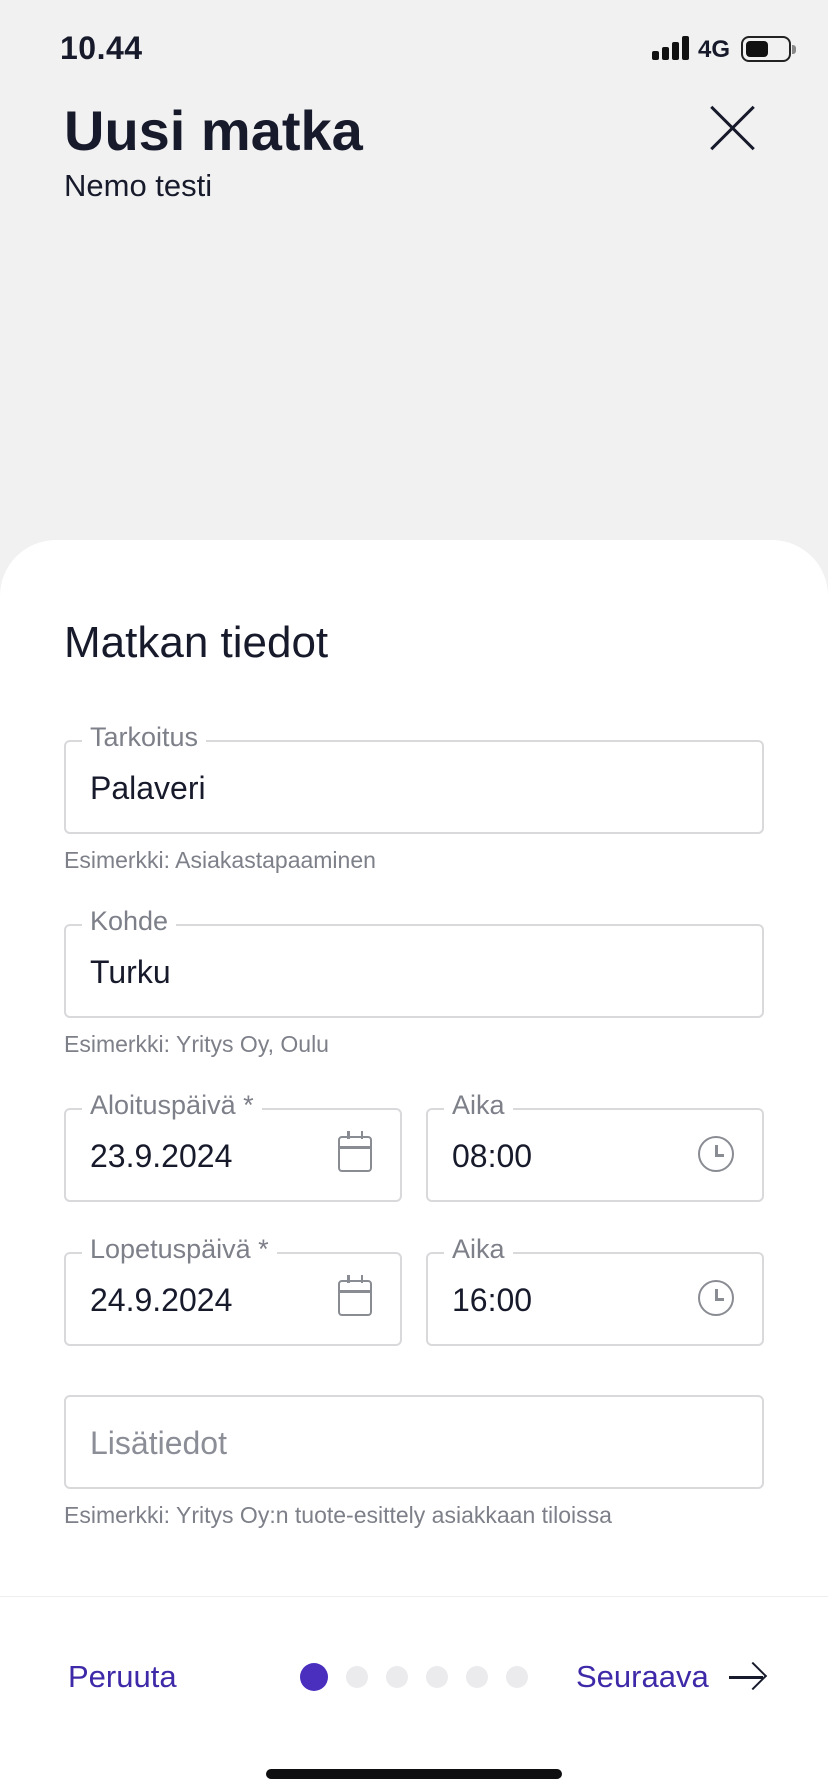 The width and height of the screenshot is (828, 1792). Describe the element at coordinates (179, 1249) in the screenshot. I see `end-date-label: Lopetuspäivä *` at that location.